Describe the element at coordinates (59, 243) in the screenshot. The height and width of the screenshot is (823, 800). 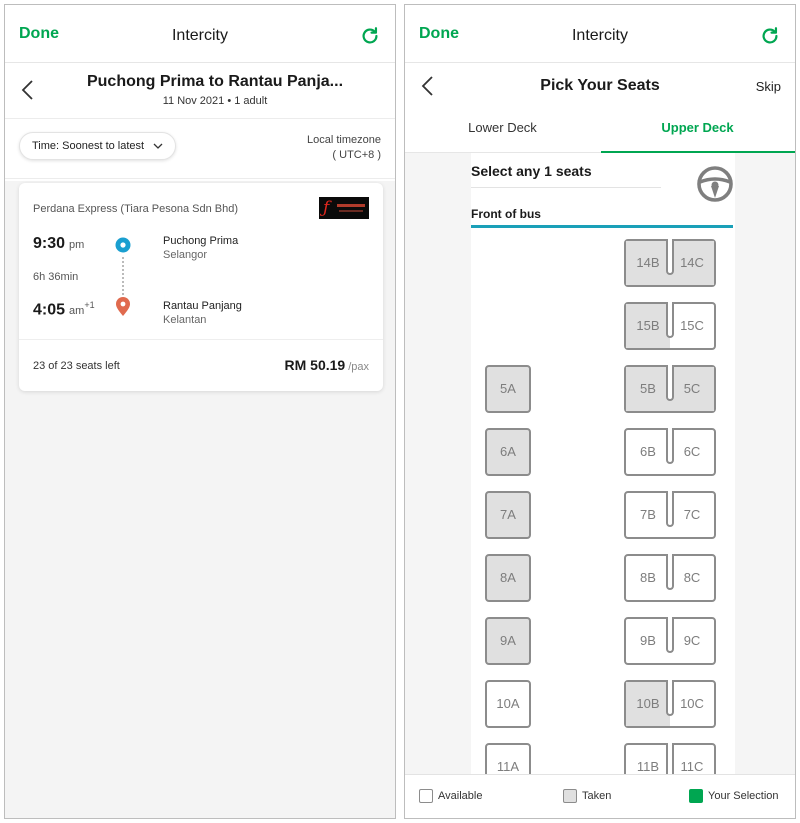
I see `departure-time: 9:30 pm` at that location.